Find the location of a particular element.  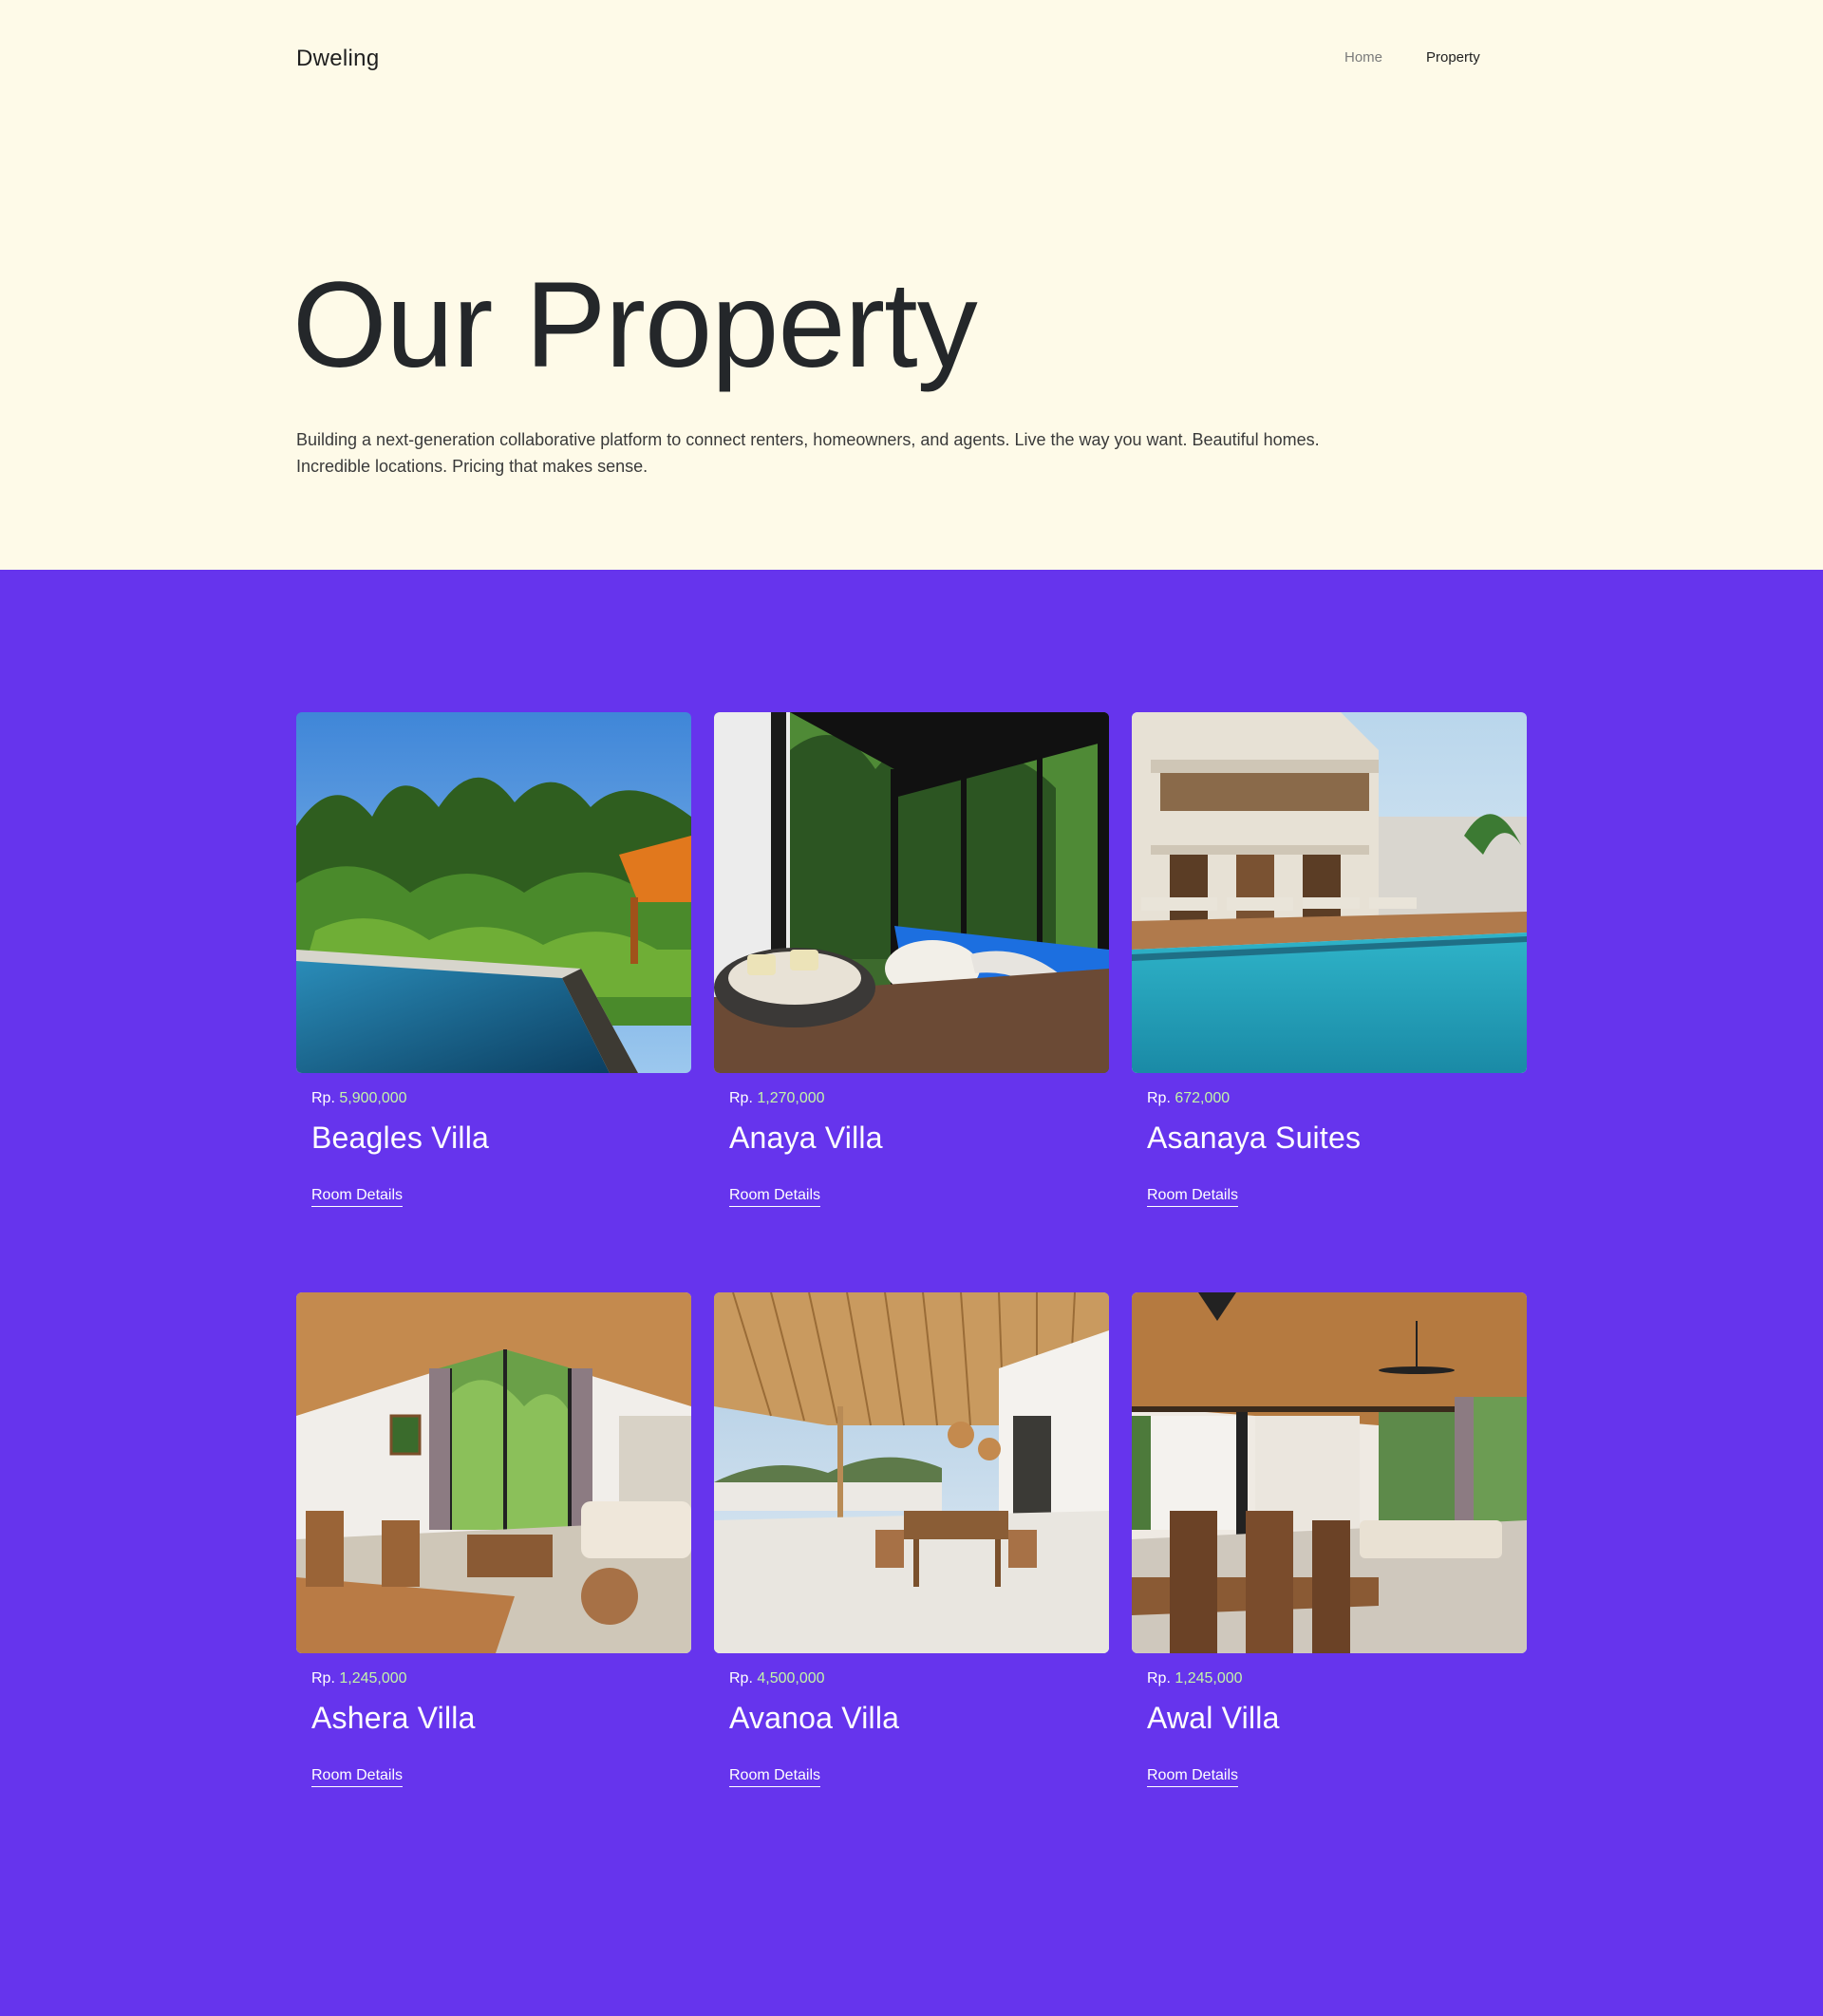

nav-link-home: Home is located at coordinates (1363, 57).